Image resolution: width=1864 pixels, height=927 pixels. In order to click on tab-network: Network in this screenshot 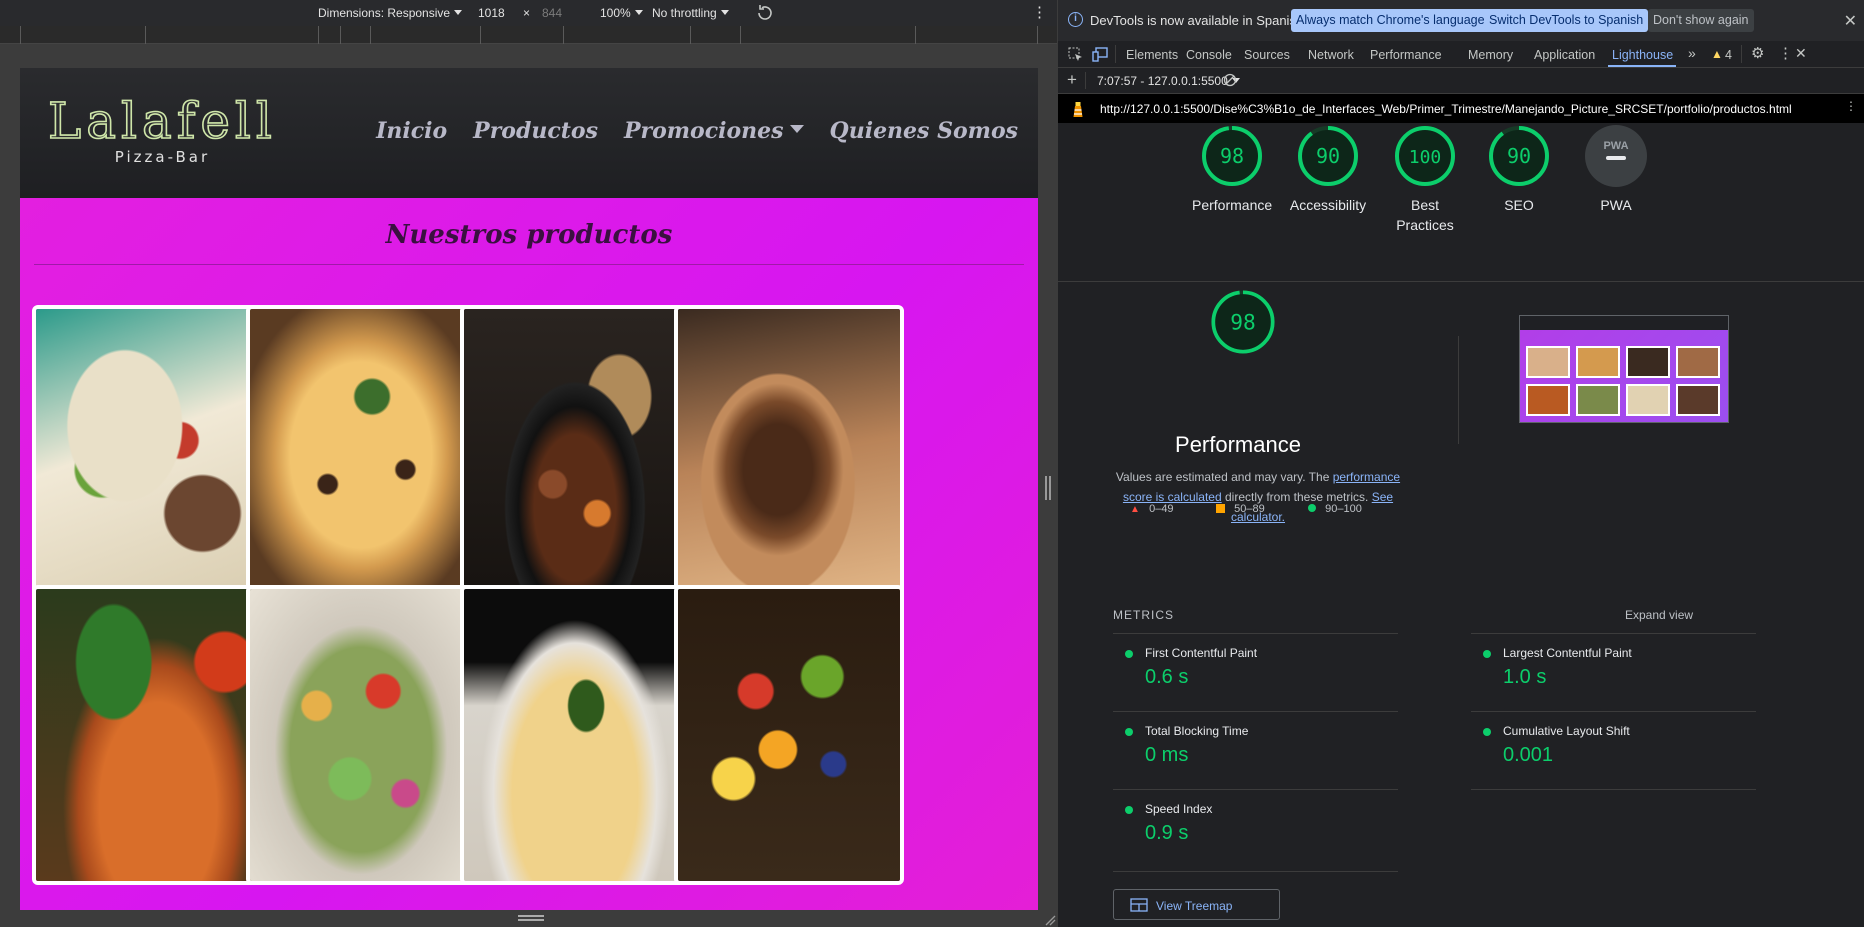, I will do `click(1331, 55)`.